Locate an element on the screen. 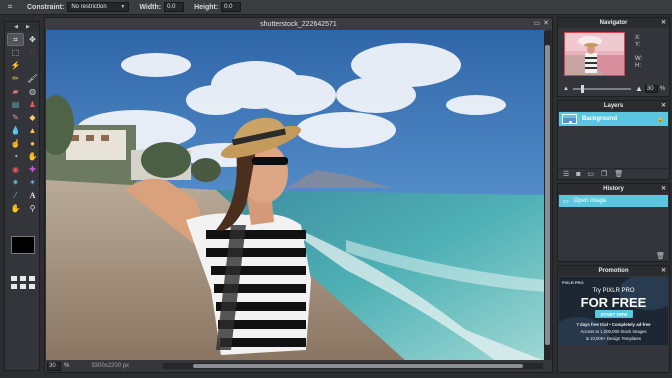 The height and width of the screenshot is (378, 672). promotion-title: Promotion is located at coordinates (613, 271).